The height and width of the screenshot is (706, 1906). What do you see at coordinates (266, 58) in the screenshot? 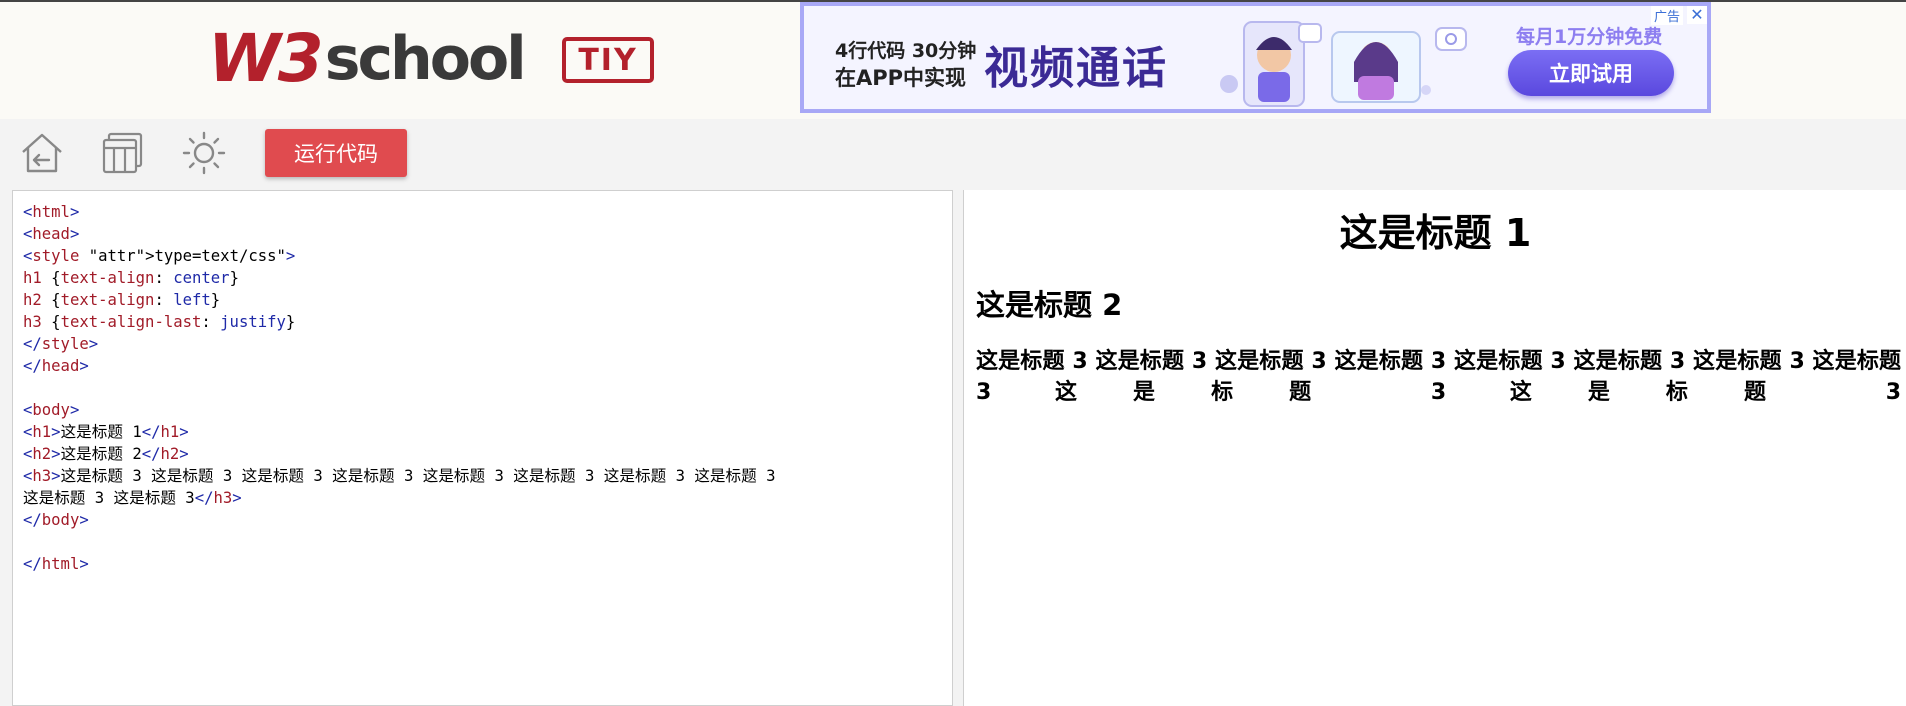
I see `logo-w3-text: W3` at bounding box center [266, 58].